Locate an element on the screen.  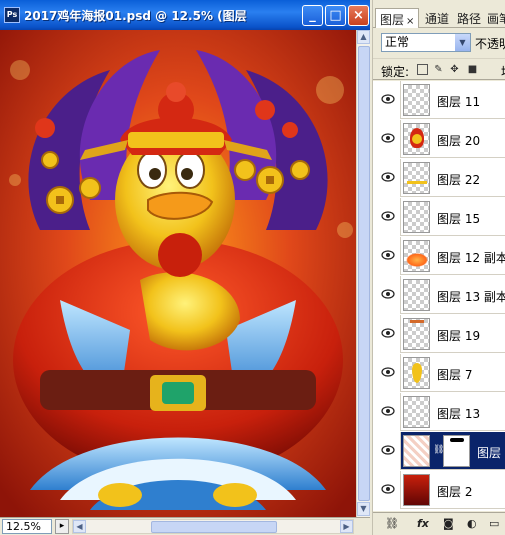
lock-transparency-icon is located at coordinates (422, 69).